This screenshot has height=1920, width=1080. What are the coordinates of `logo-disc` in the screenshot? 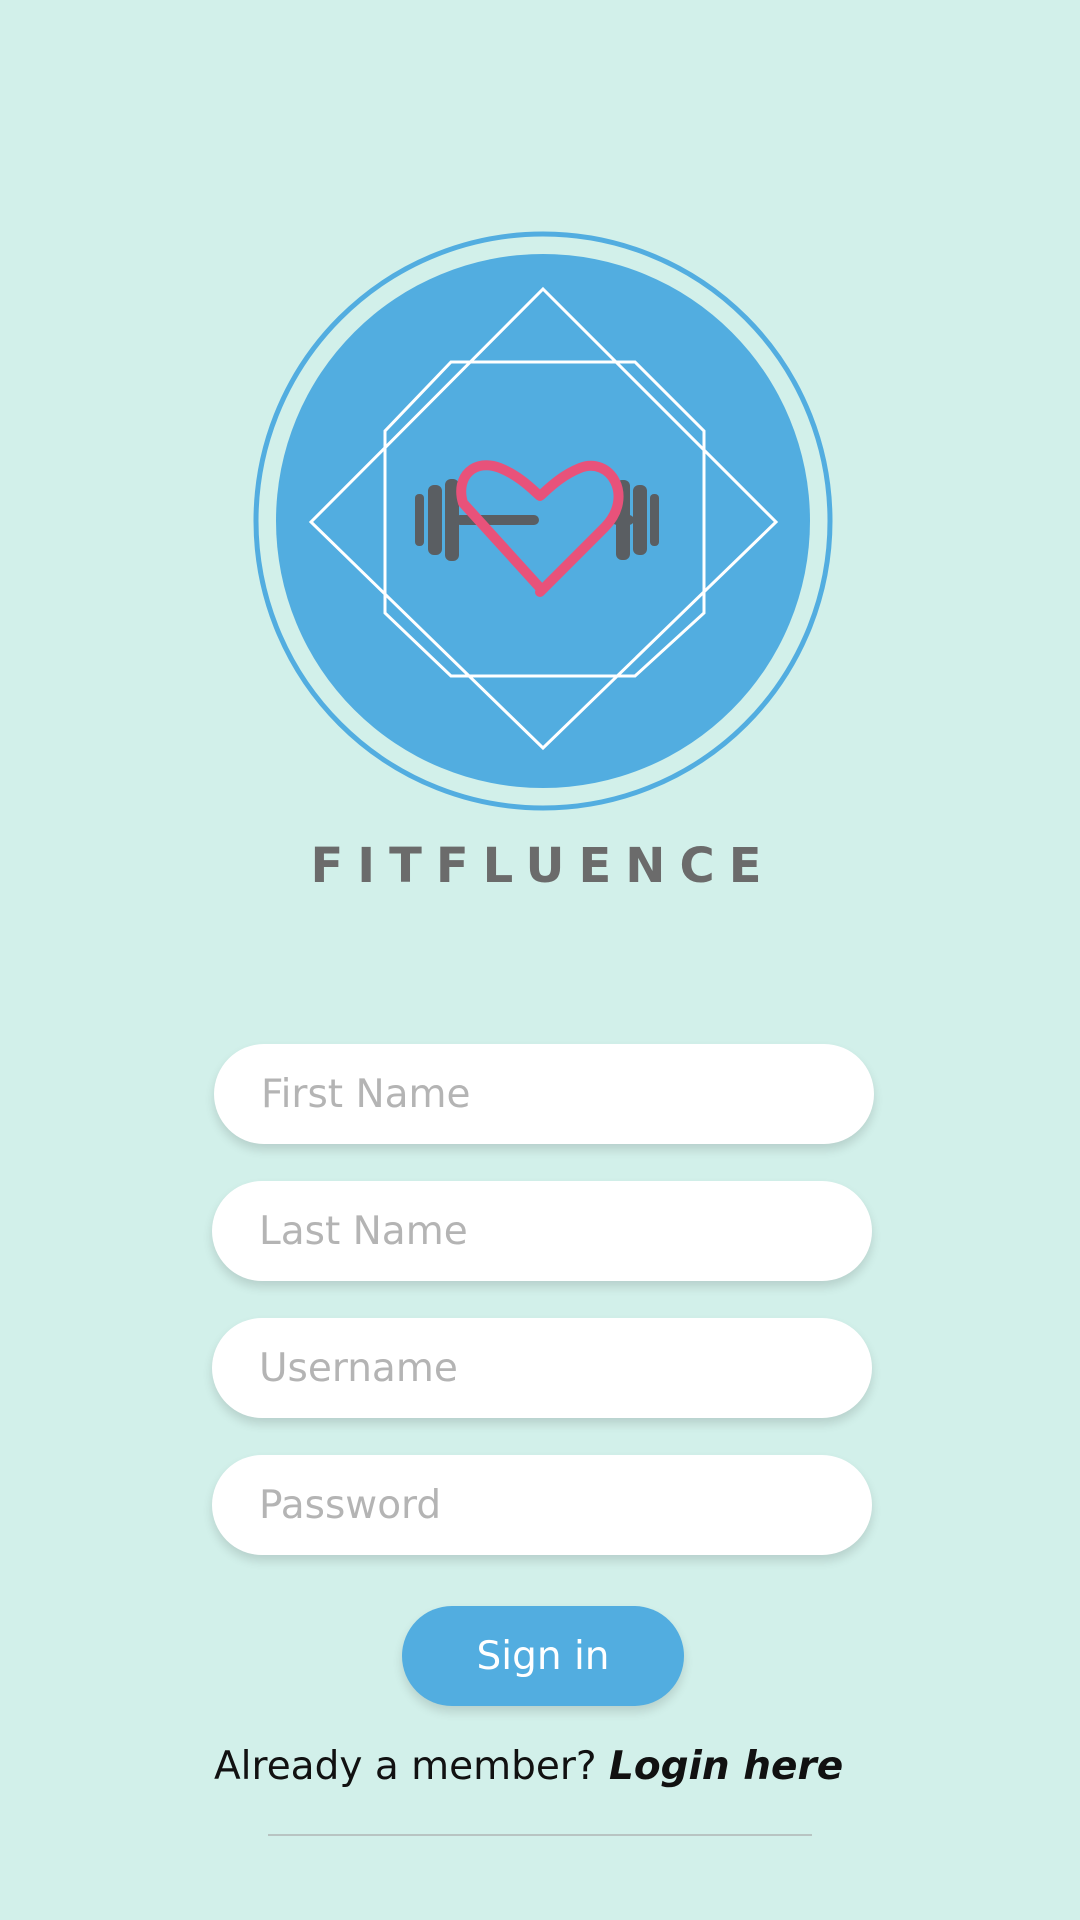 It's located at (543, 521).